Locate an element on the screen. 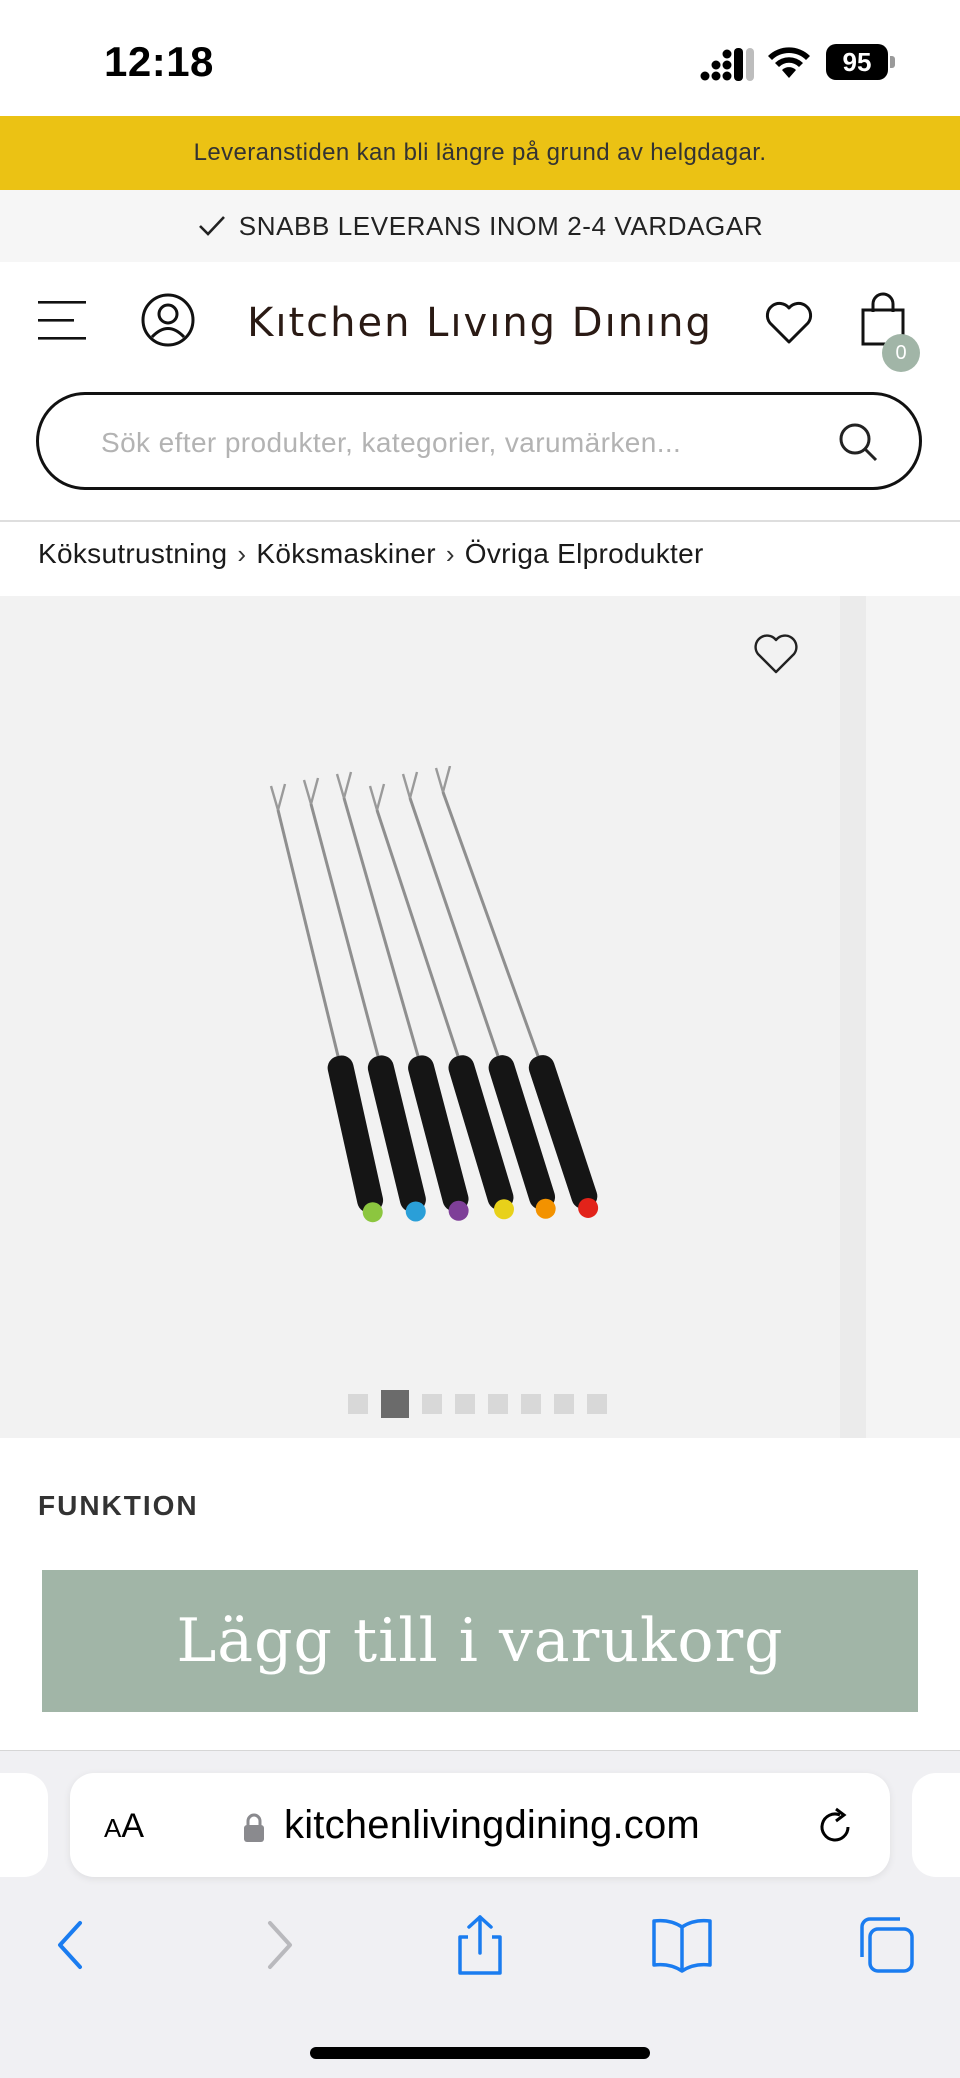  site-header: Kıtchen Lıvıng Dınıng 0 is located at coordinates (480, 322).